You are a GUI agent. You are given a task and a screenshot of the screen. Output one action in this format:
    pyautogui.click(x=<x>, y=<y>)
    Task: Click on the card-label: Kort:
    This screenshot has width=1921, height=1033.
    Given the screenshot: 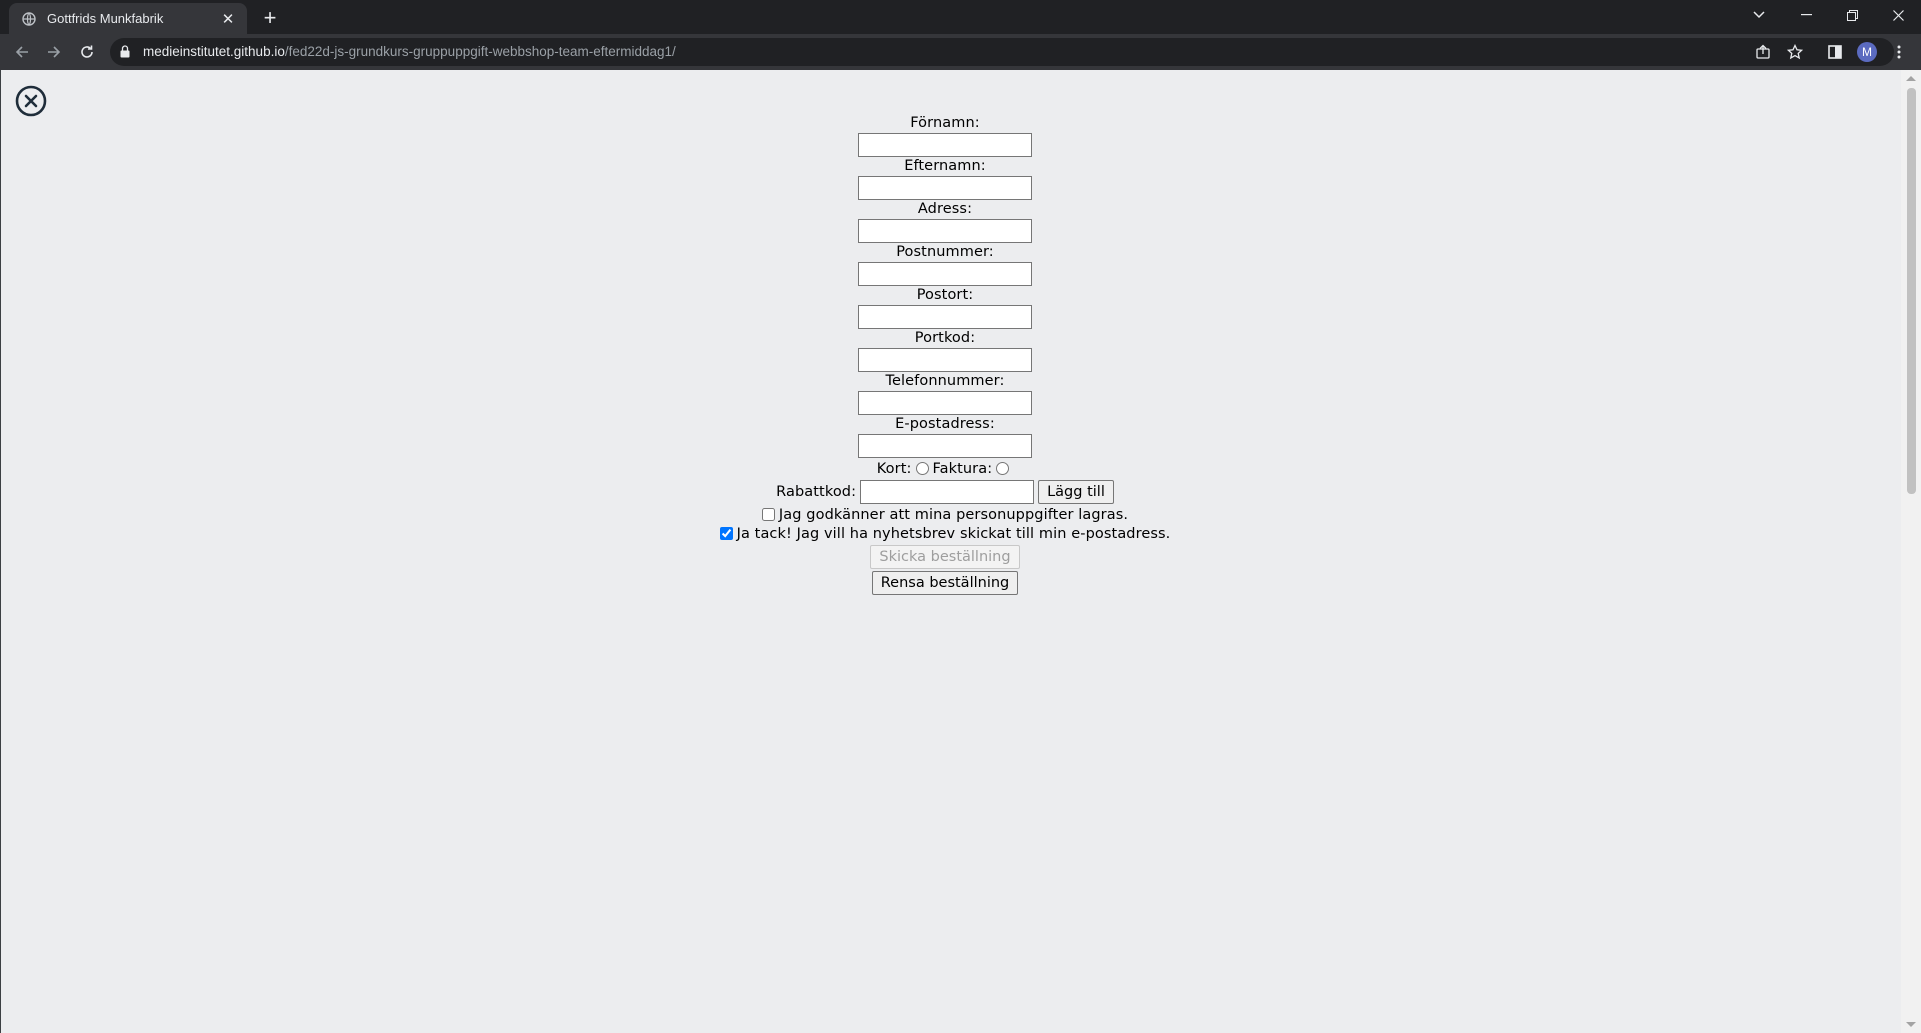 What is the action you would take?
    pyautogui.click(x=894, y=468)
    